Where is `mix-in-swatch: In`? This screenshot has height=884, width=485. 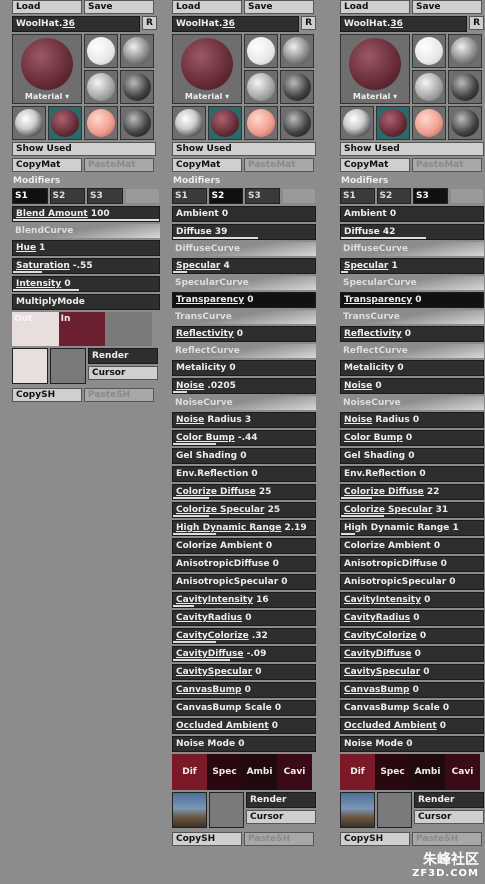
mix-in-swatch: In is located at coordinates (82, 329).